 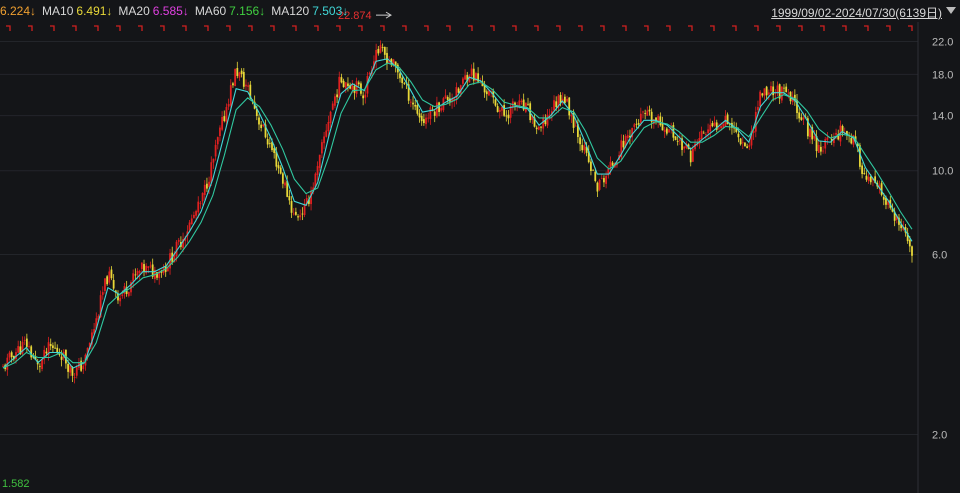 What do you see at coordinates (856, 12) in the screenshot?
I see `date-range: 1999/09/02-2024/07/30(6139日)` at bounding box center [856, 12].